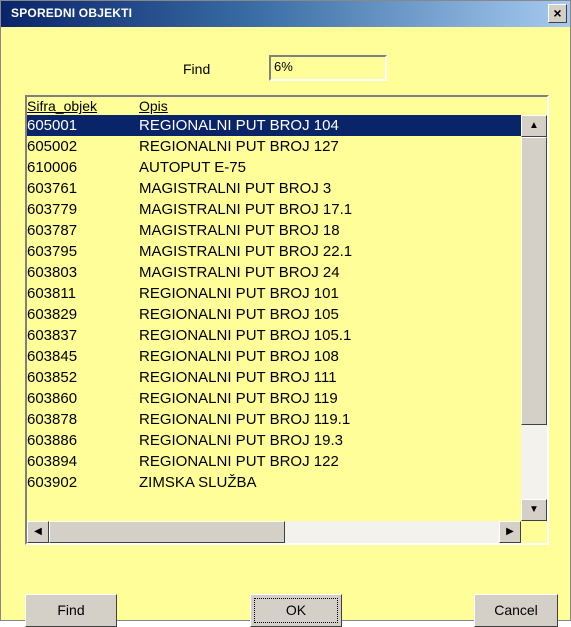 The image size is (571, 627). Describe the element at coordinates (239, 146) in the screenshot. I see `list-item-description: REGIONALNI PUT BROJ 127` at that location.